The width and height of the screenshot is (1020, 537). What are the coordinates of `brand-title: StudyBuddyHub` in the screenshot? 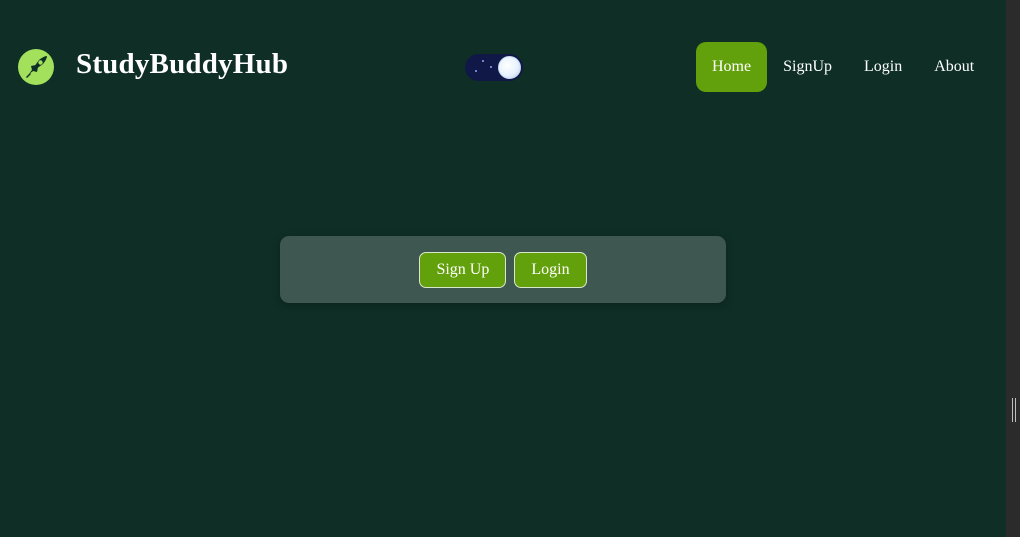 It's located at (182, 64).